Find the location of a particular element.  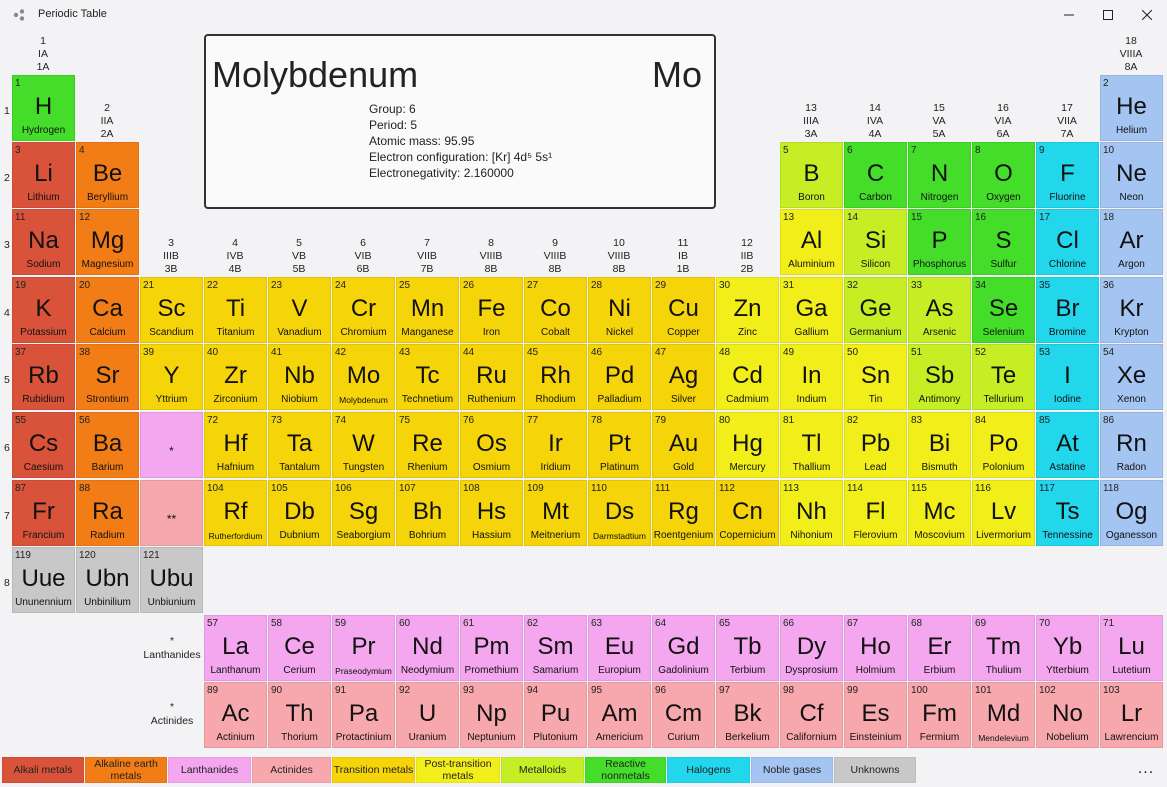

element-tile-chlorine: 17 Cl Chlorine is located at coordinates (1067, 242).